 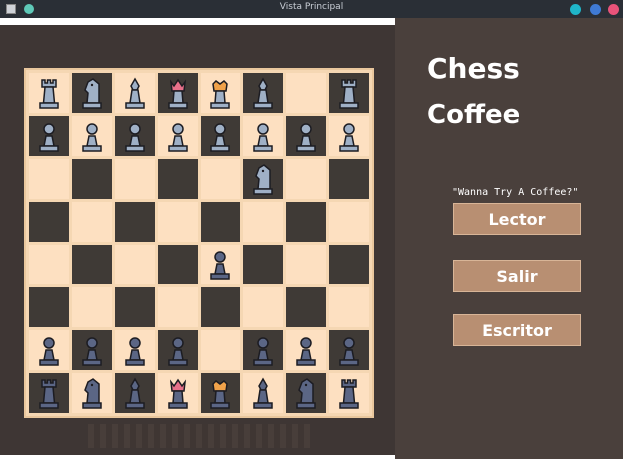 I want to click on black-king-icon, so click(x=220, y=93).